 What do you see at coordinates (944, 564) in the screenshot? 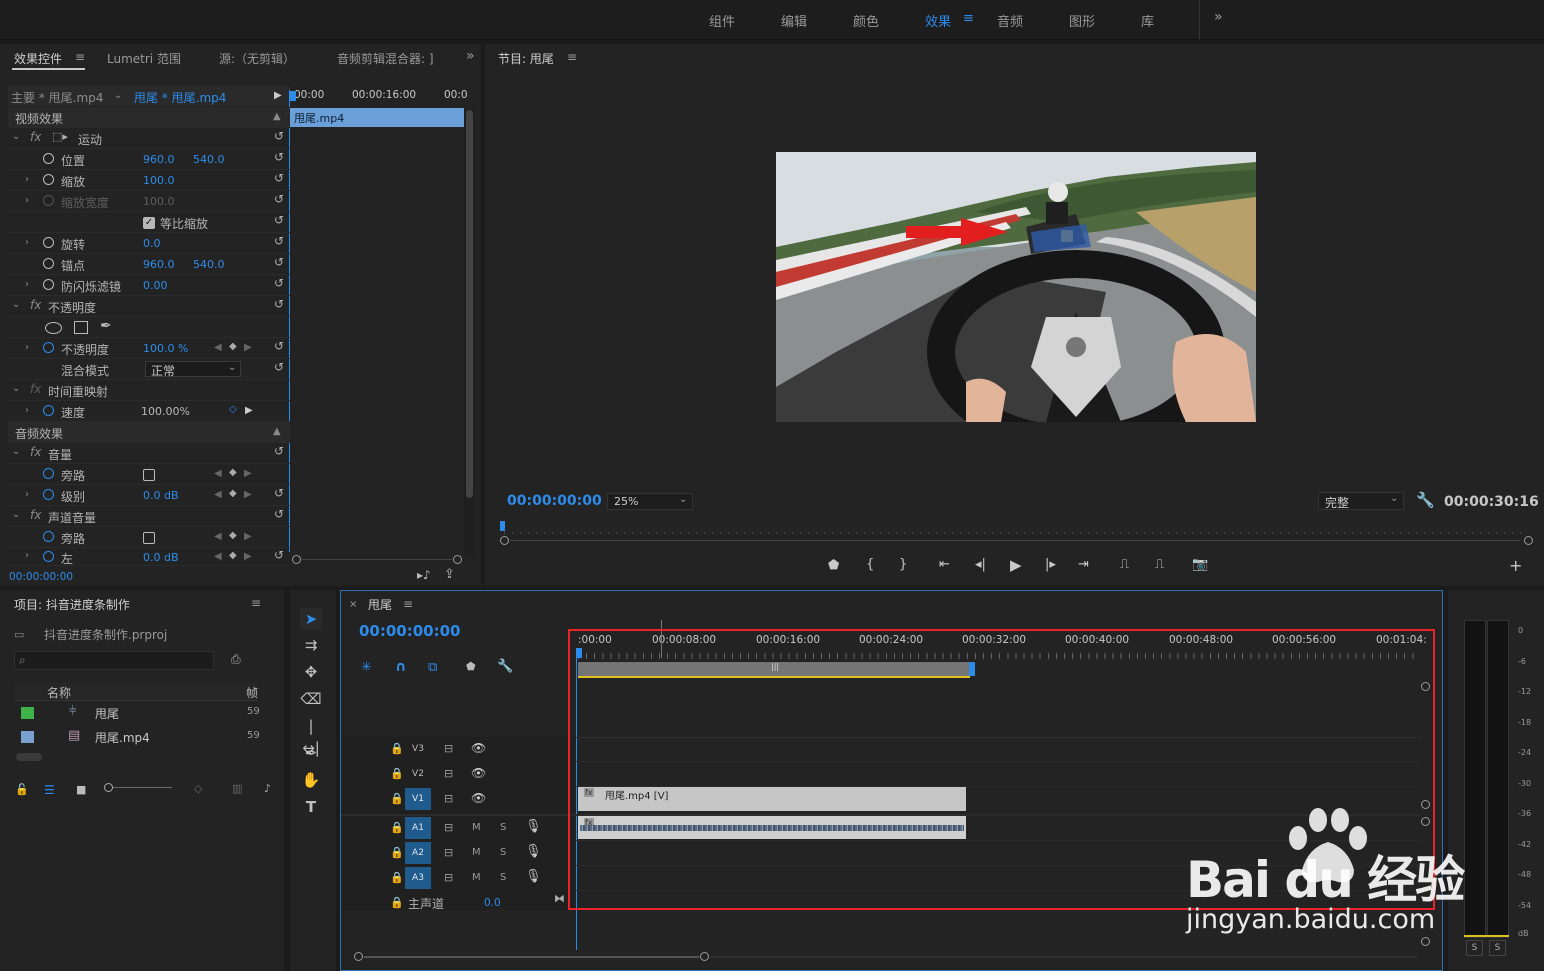
I see `go-to-in-icon: ⇤` at bounding box center [944, 564].